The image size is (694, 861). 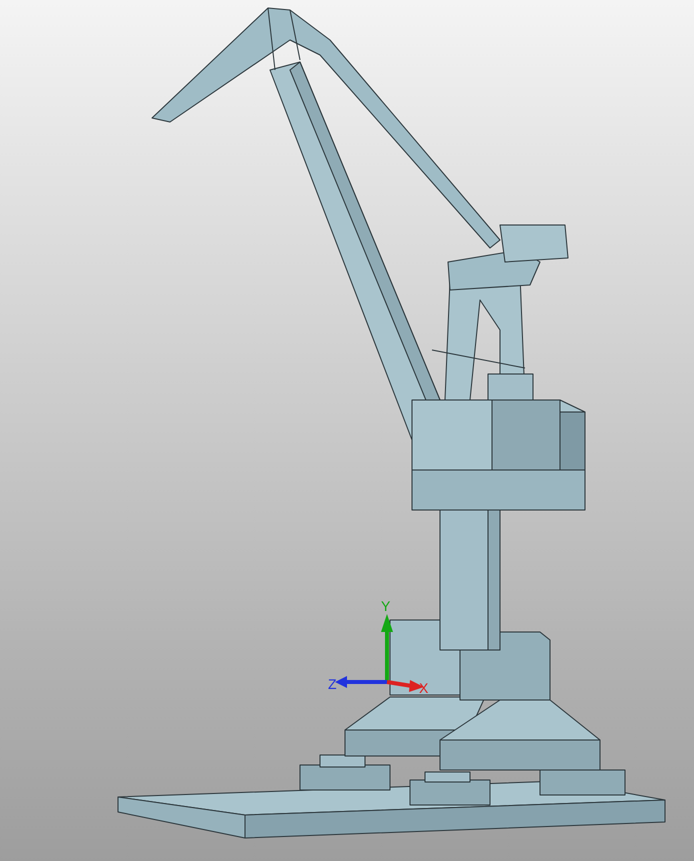 I want to click on axis-label: X, so click(x=423, y=688).